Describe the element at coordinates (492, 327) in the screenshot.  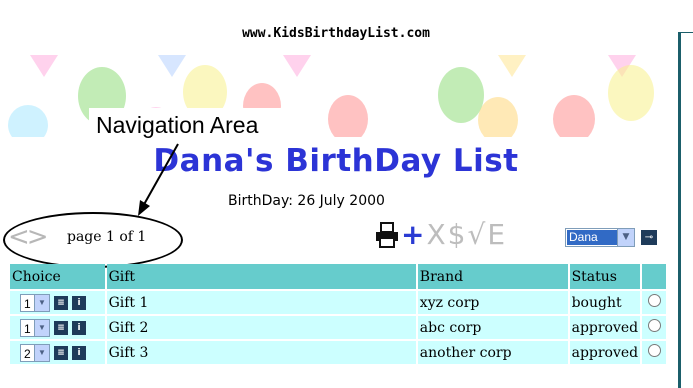
I see `brand-cell: abc corp` at that location.